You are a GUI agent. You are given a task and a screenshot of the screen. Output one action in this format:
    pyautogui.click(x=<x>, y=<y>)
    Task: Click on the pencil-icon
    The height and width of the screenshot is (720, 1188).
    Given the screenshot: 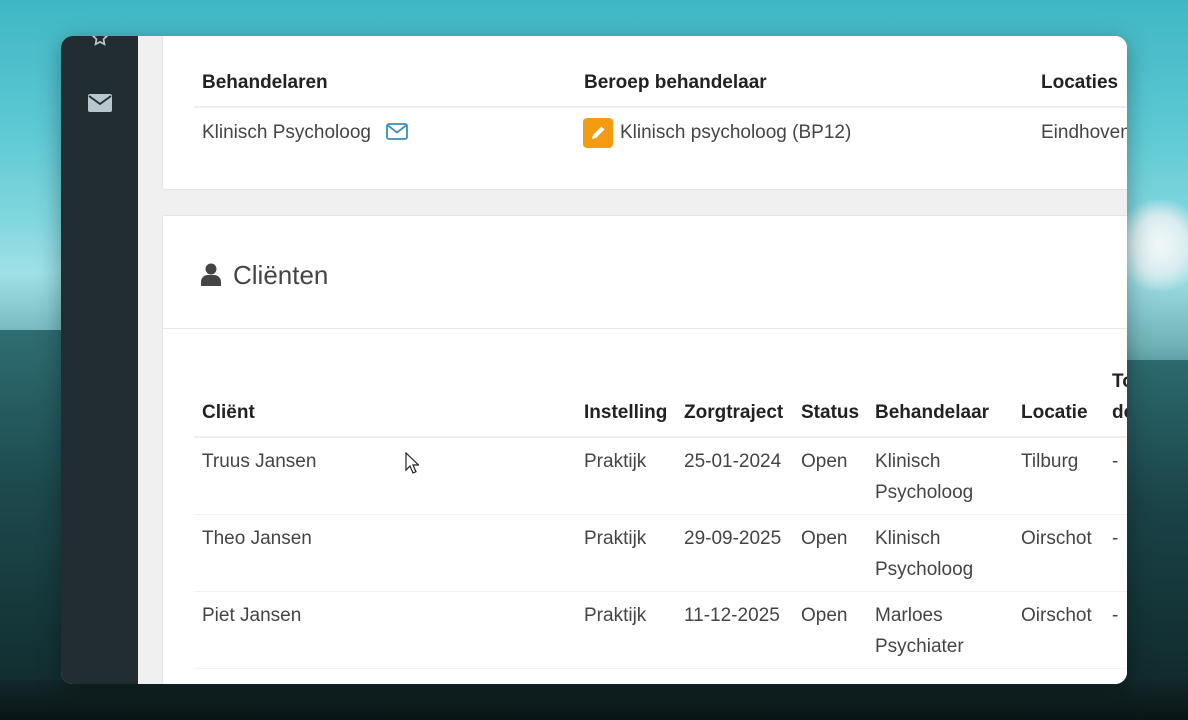 What is the action you would take?
    pyautogui.click(x=598, y=132)
    